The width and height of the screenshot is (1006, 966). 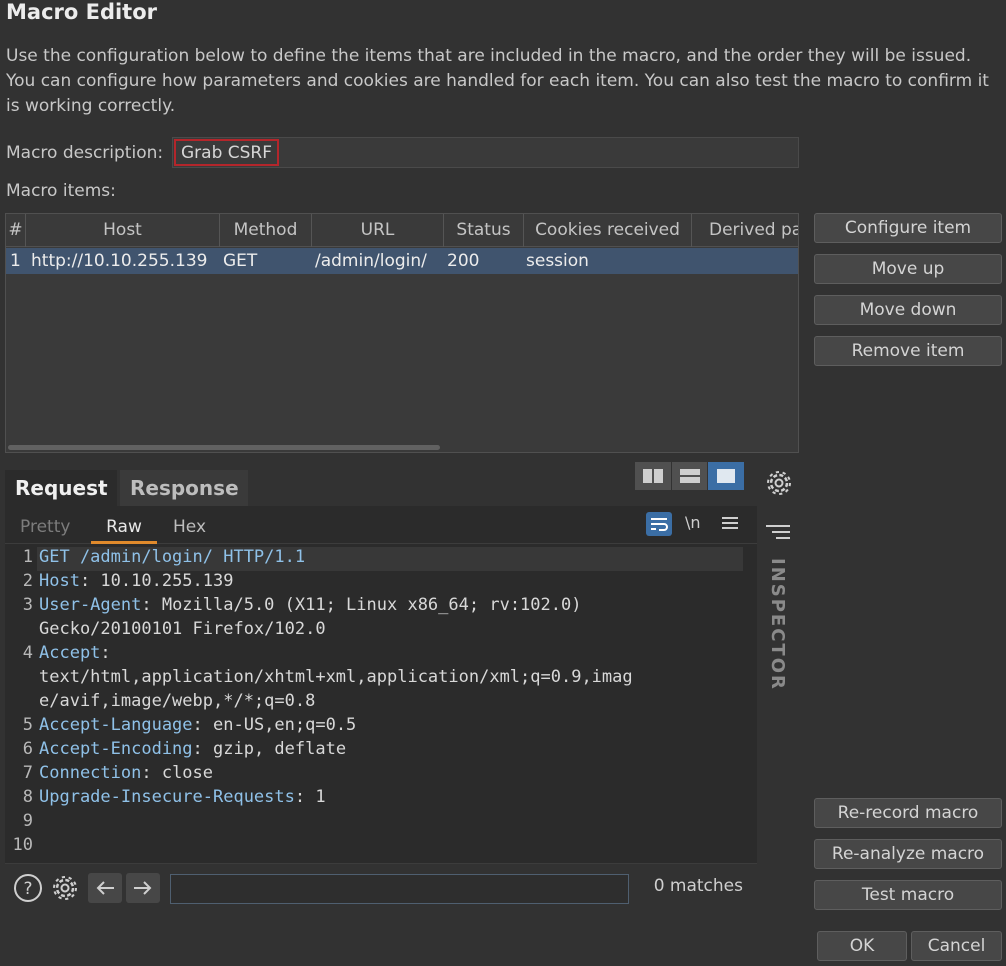 What do you see at coordinates (777, 624) in the screenshot?
I see `inspector-label: INSPECTOR` at bounding box center [777, 624].